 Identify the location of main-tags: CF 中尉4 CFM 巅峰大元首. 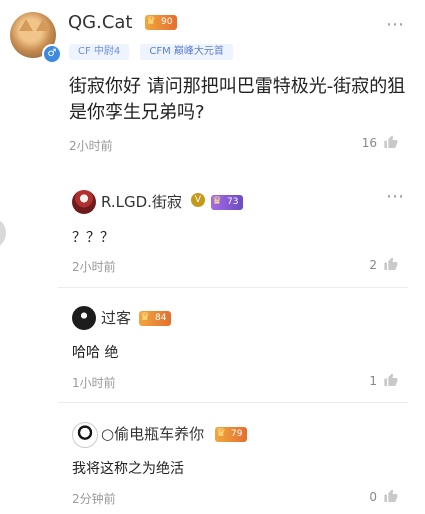
(154, 49).